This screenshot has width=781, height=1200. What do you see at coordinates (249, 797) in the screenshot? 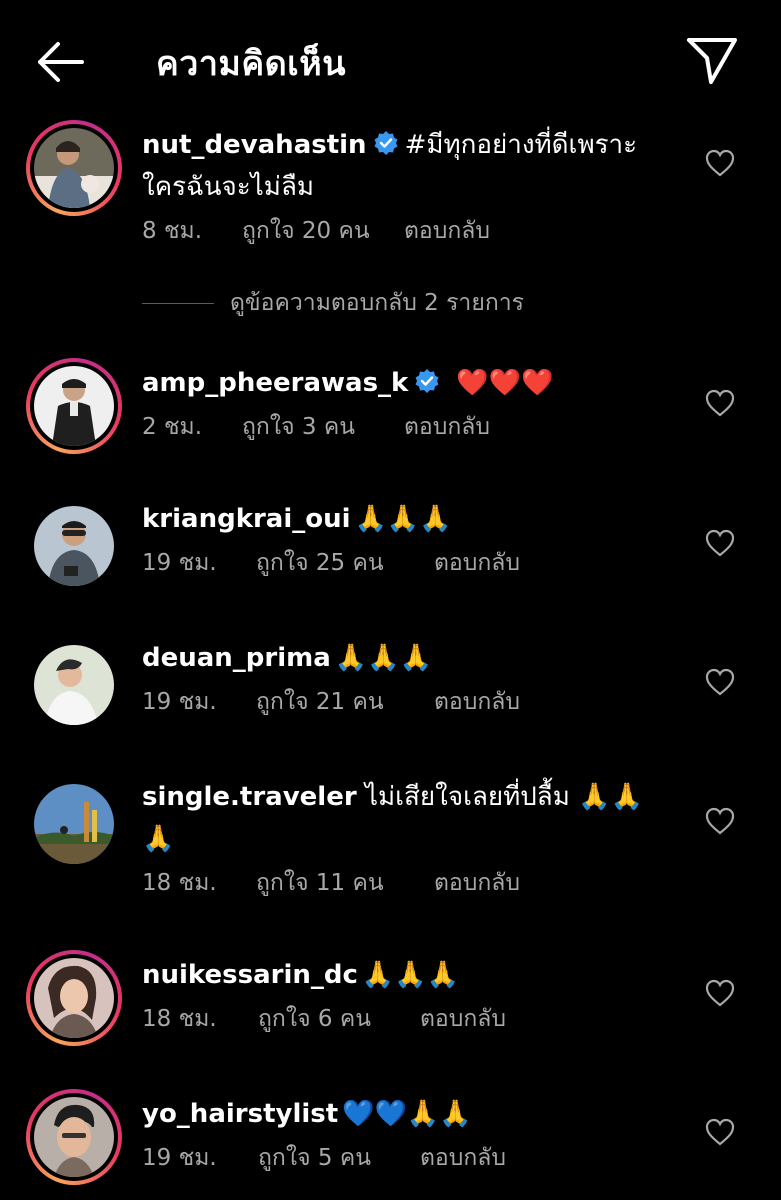
I see `username: single.traveler` at bounding box center [249, 797].